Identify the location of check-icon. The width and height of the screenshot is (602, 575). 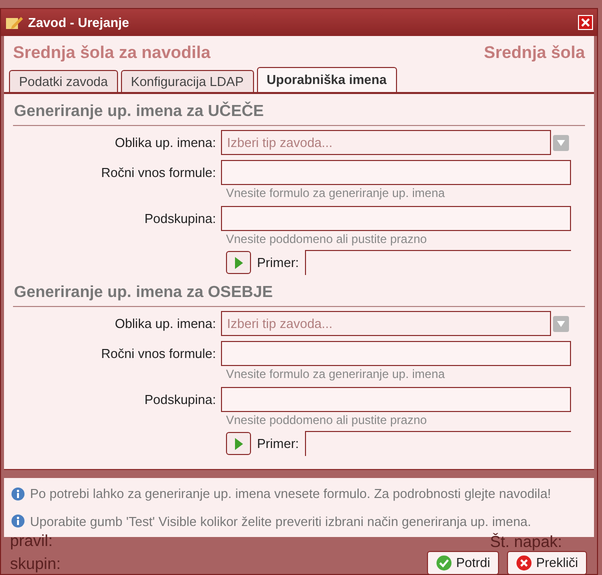
(444, 563).